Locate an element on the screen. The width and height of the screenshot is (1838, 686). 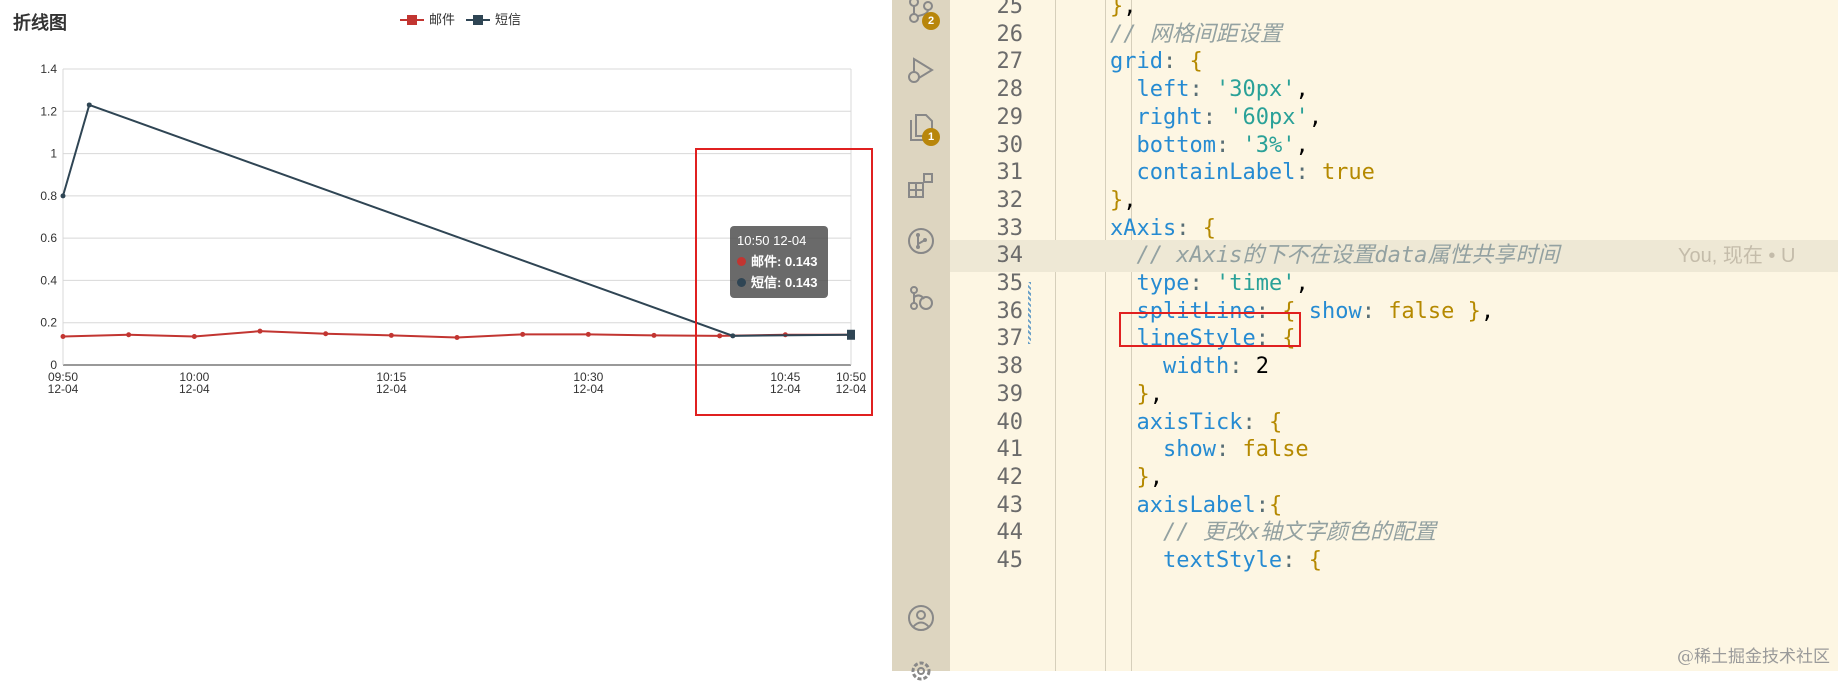
y-tick-label: 1.2 is located at coordinates (48, 111).